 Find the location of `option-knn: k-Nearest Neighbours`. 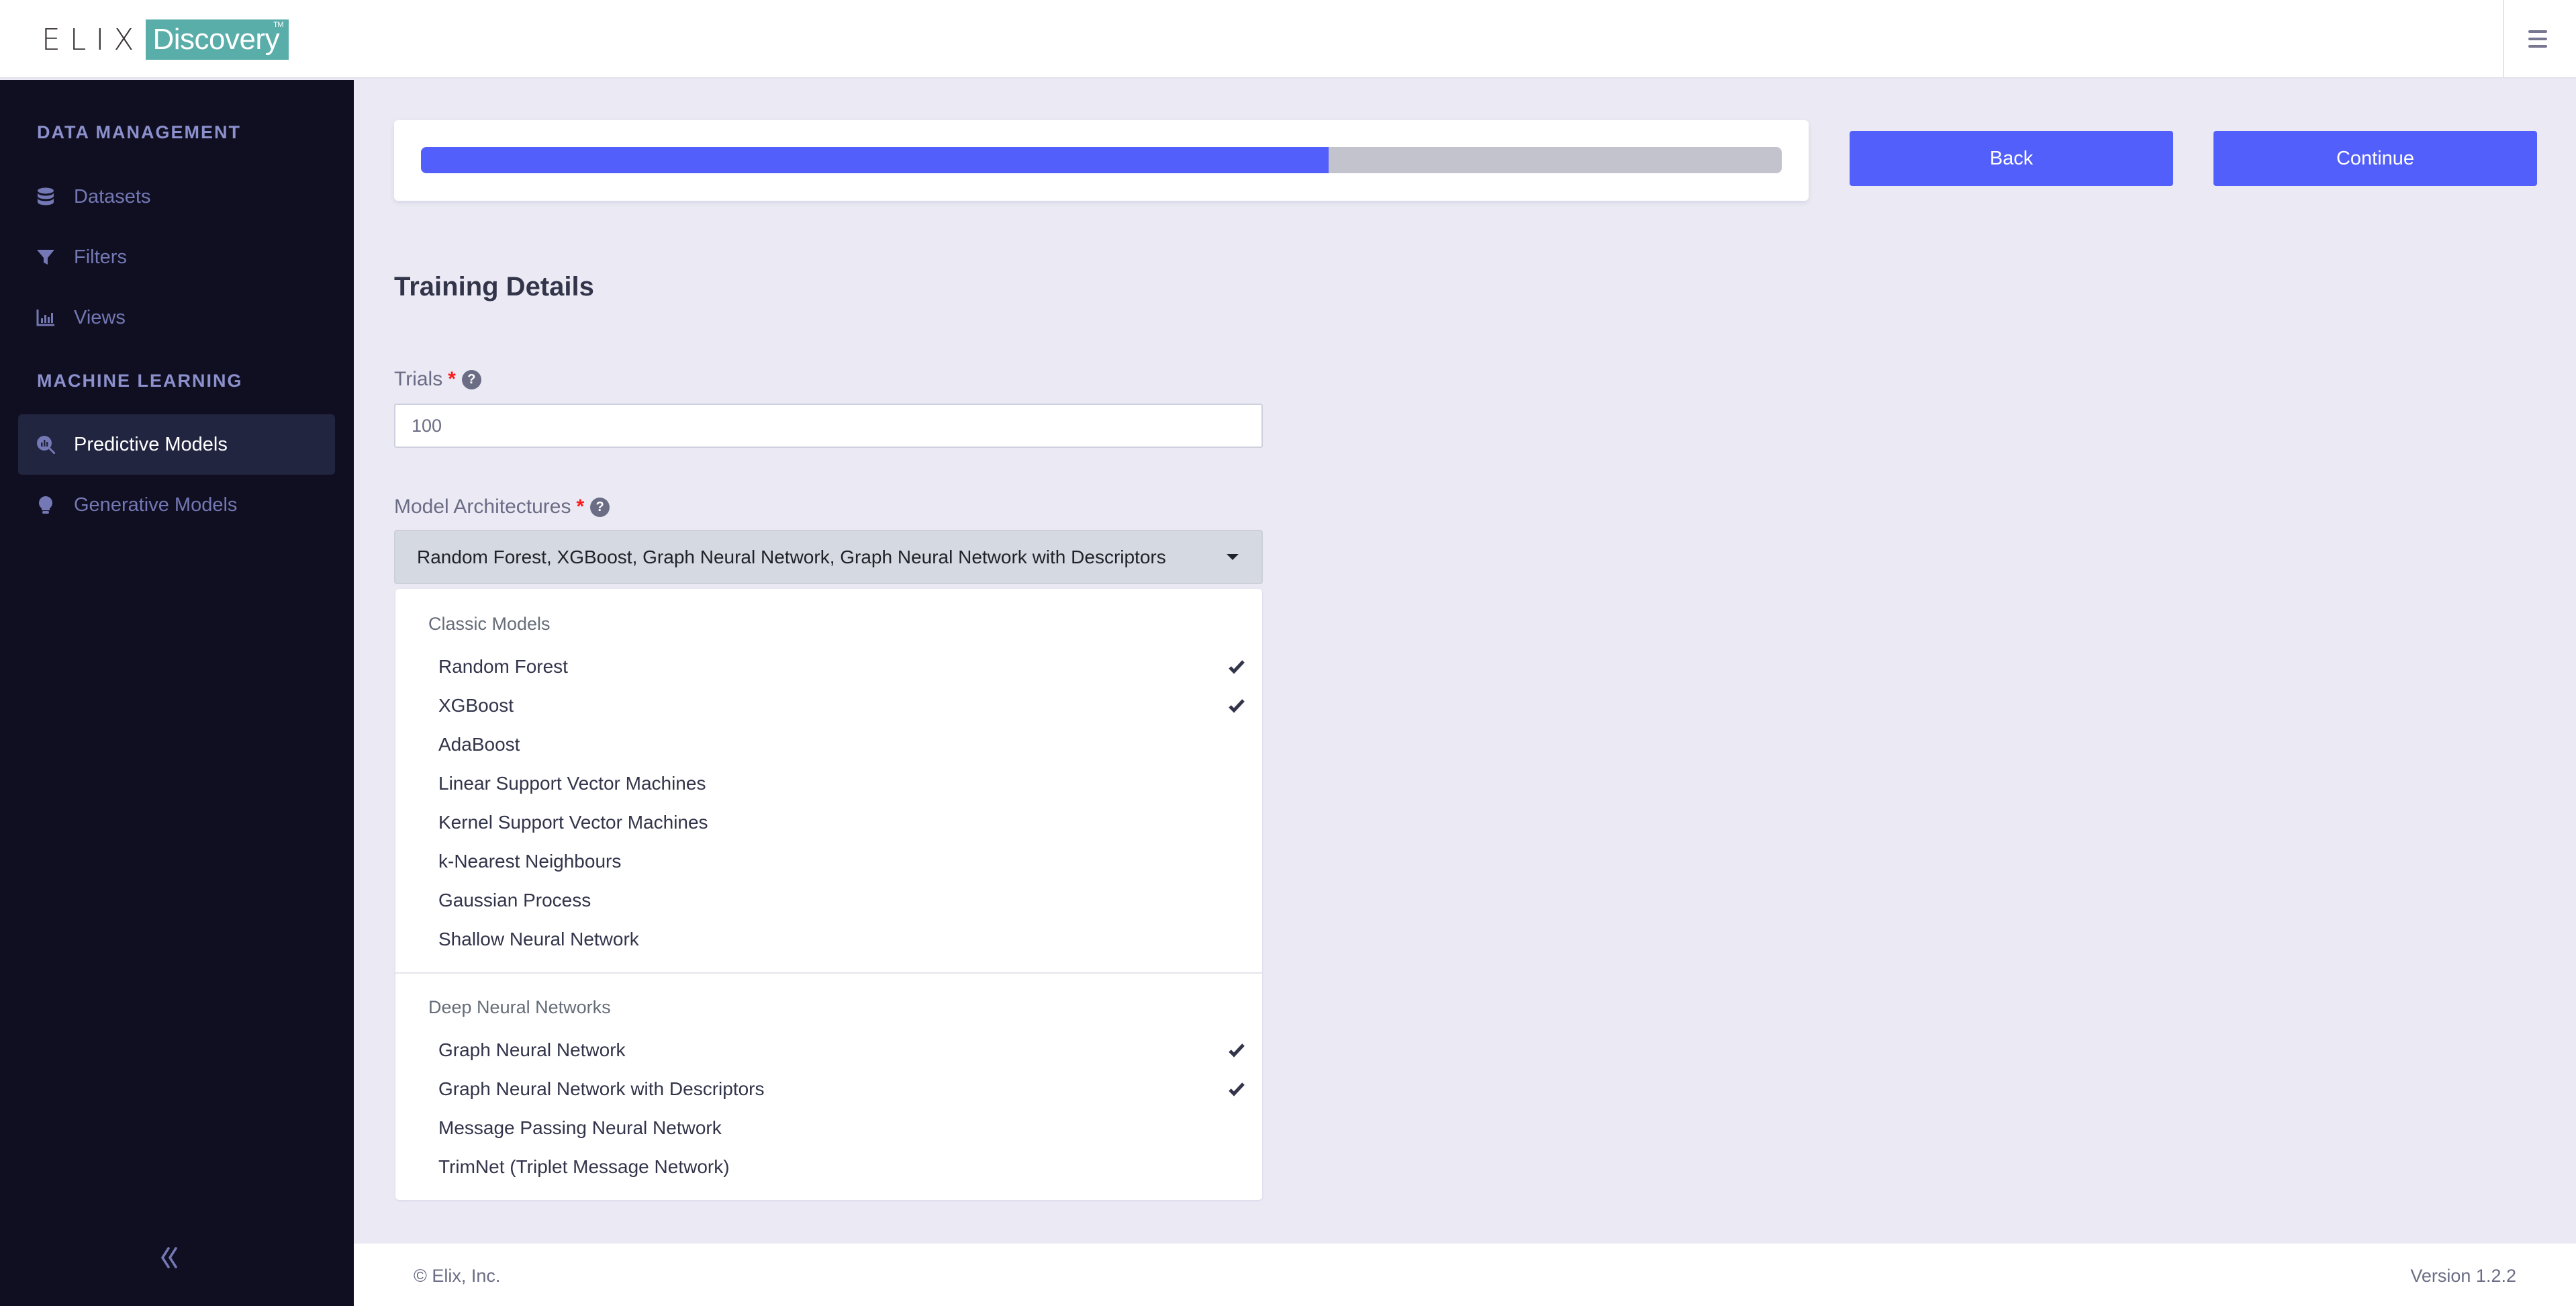

option-knn: k-Nearest Neighbours is located at coordinates (828, 861).